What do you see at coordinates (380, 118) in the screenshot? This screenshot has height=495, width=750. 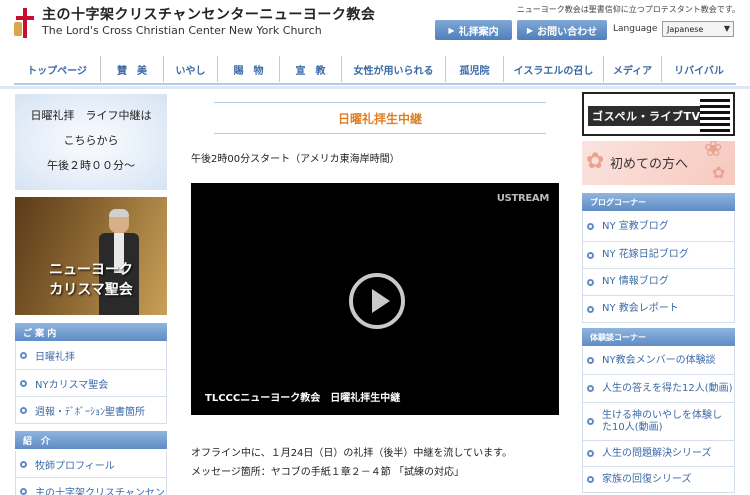 I see `page-title: 日曜礼拝生中継` at bounding box center [380, 118].